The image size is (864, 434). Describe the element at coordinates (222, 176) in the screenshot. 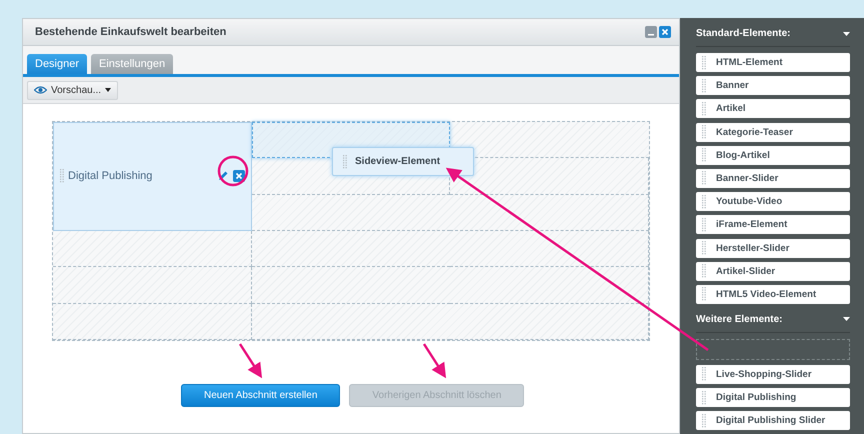

I see `pencil-icon` at that location.